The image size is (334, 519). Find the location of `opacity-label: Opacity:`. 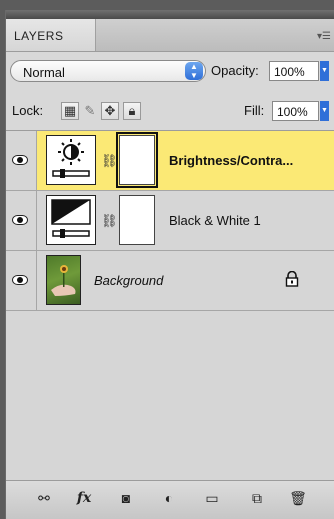

opacity-label: Opacity: is located at coordinates (235, 70).